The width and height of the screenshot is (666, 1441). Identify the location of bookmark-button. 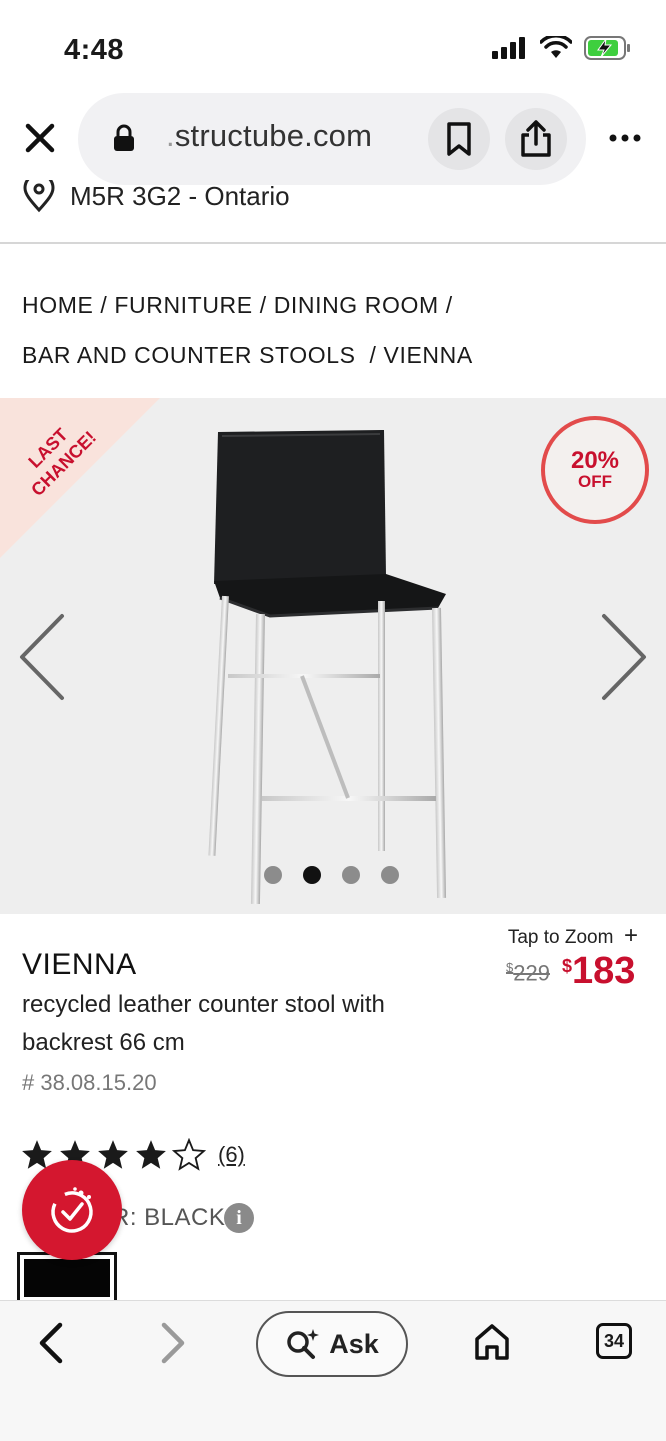
(459, 139).